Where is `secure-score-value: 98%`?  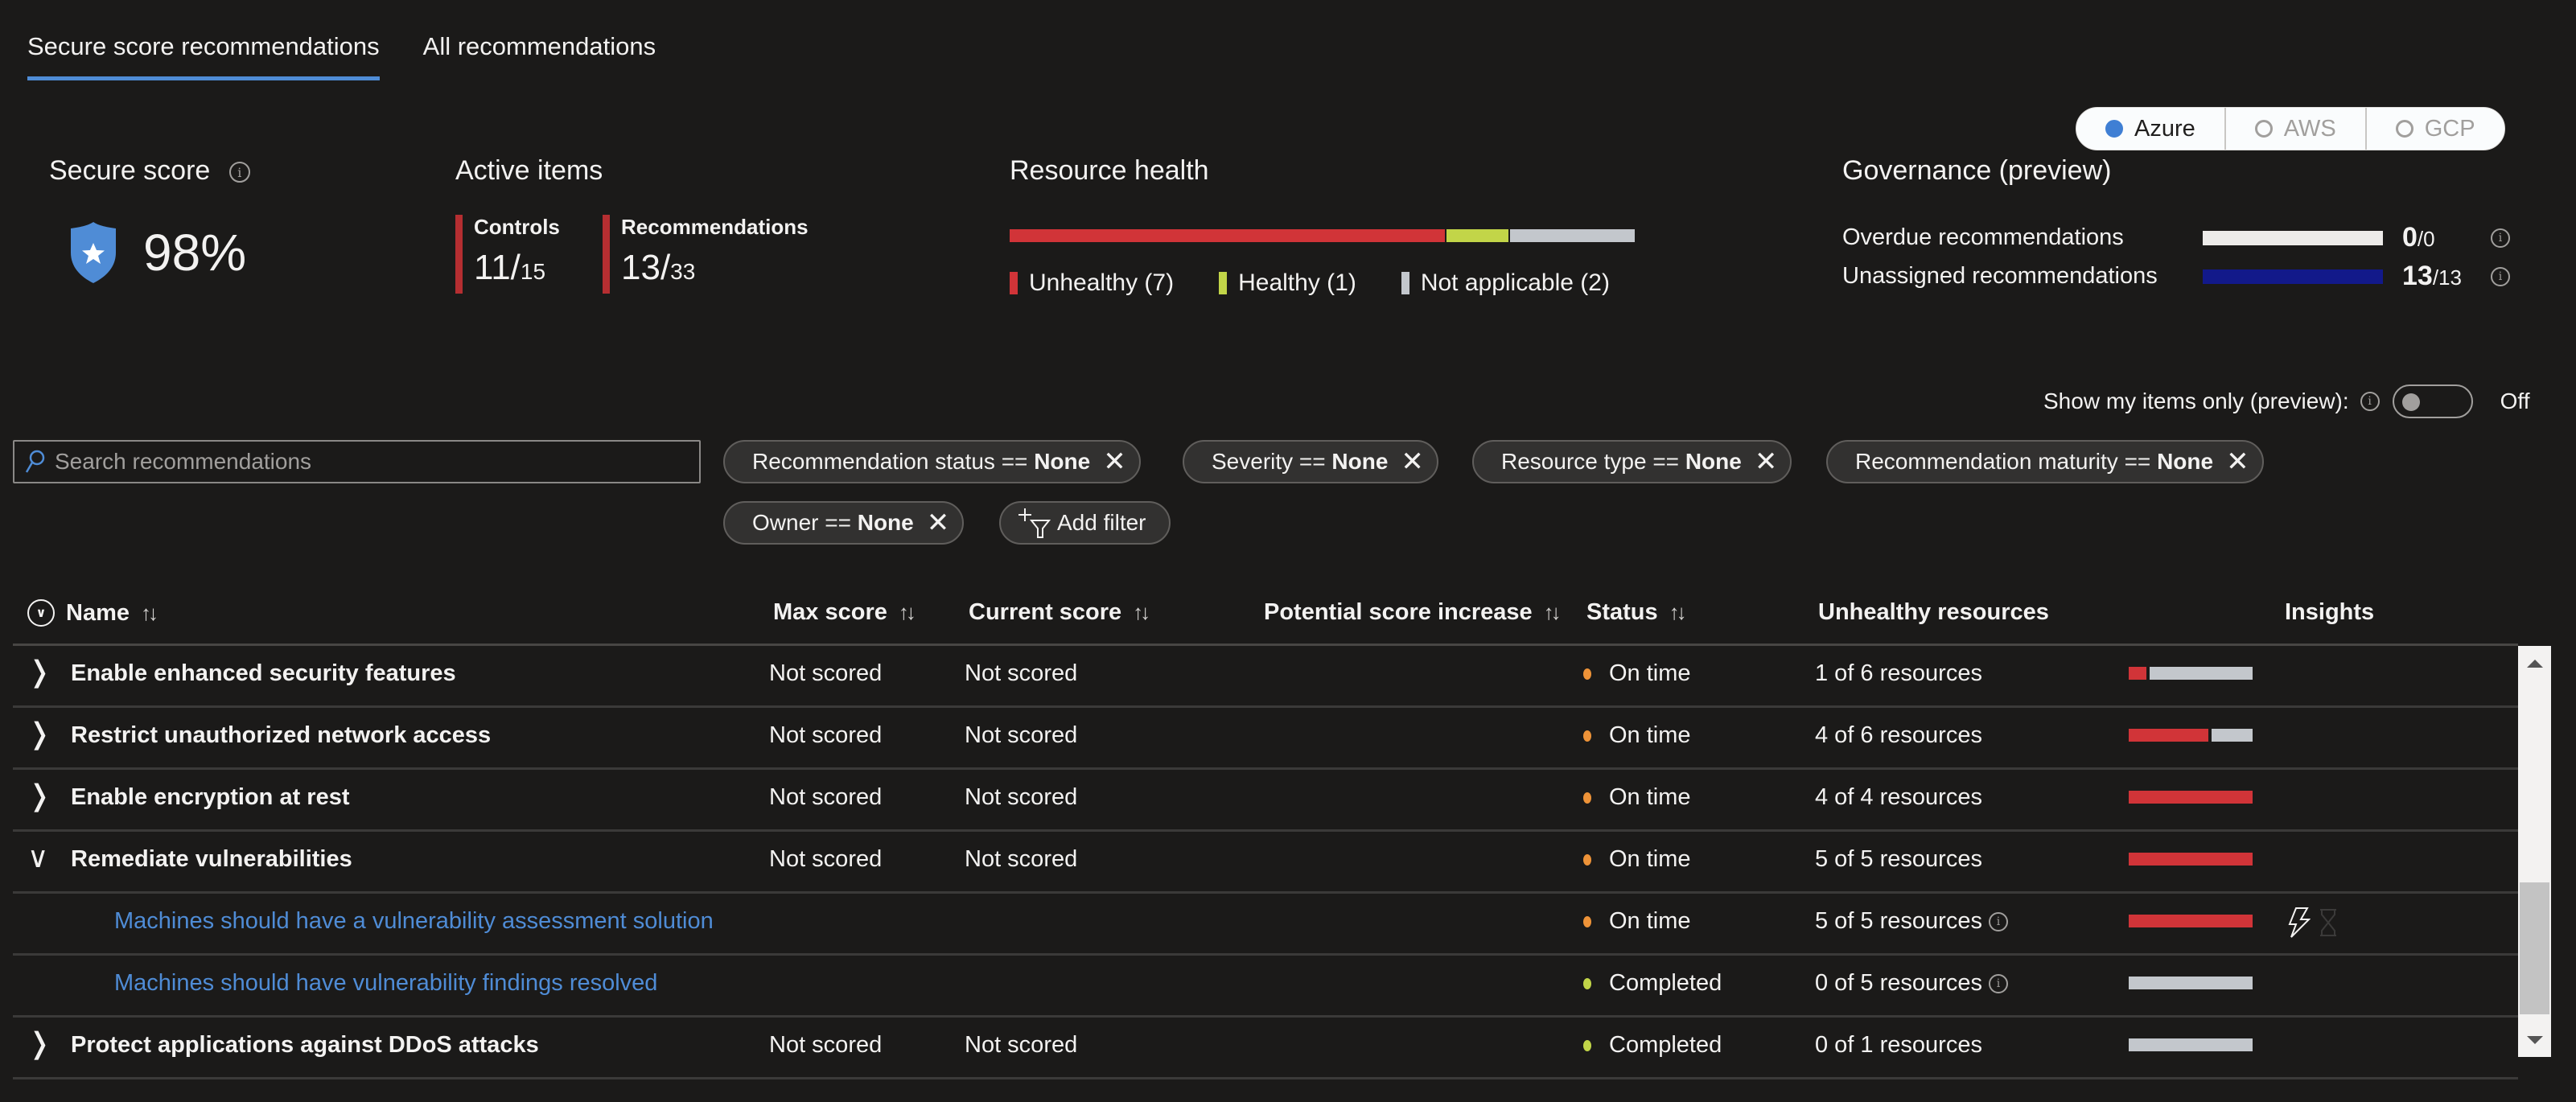
secure-score-value: 98% is located at coordinates (195, 253).